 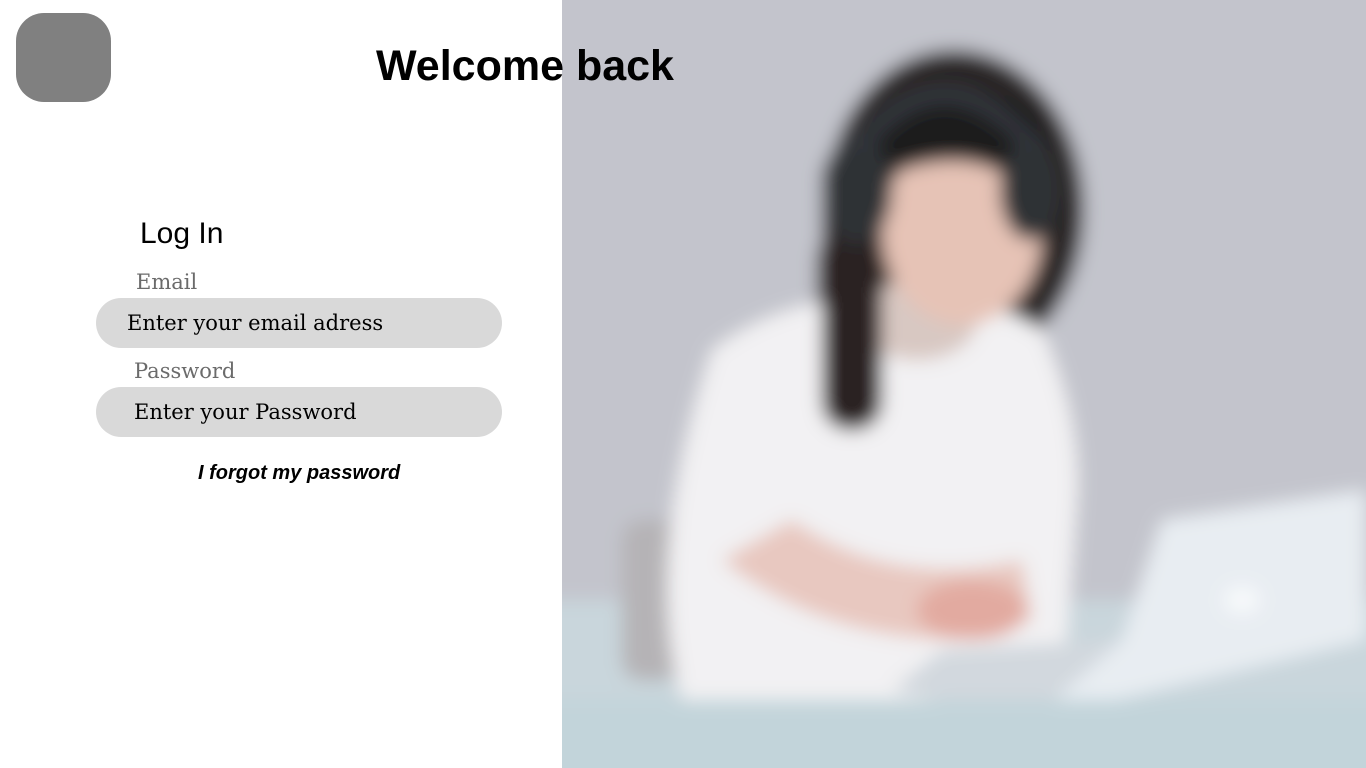 What do you see at coordinates (299, 473) in the screenshot?
I see `forgot-password-link: I forgot my password` at bounding box center [299, 473].